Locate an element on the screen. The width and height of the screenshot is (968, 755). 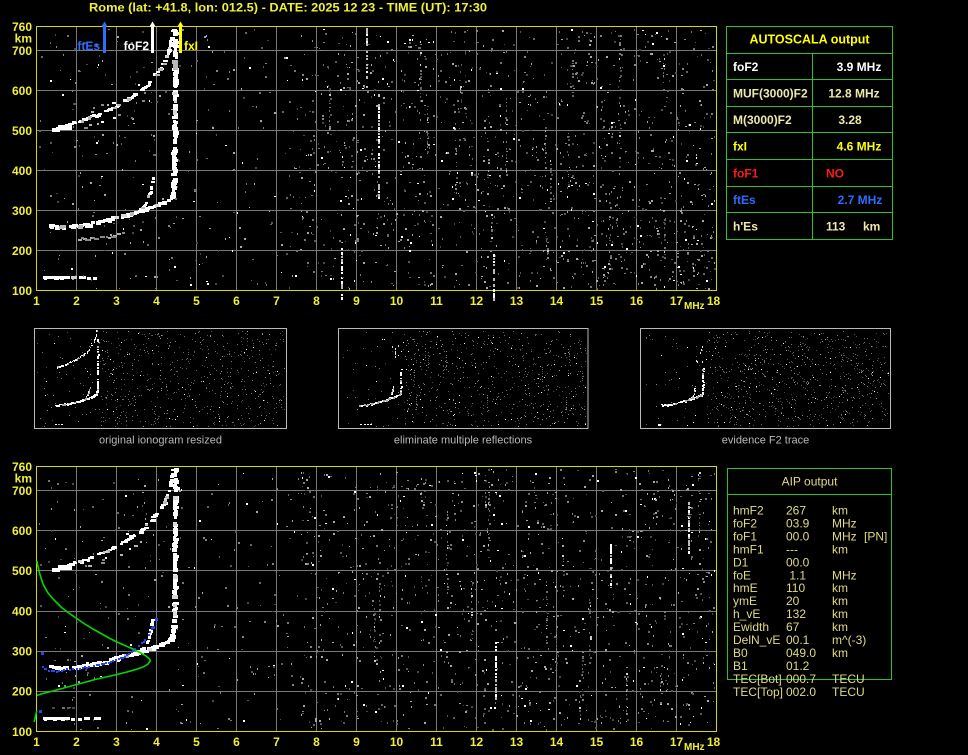
svg-text: [PN] is located at coordinates (875, 536).